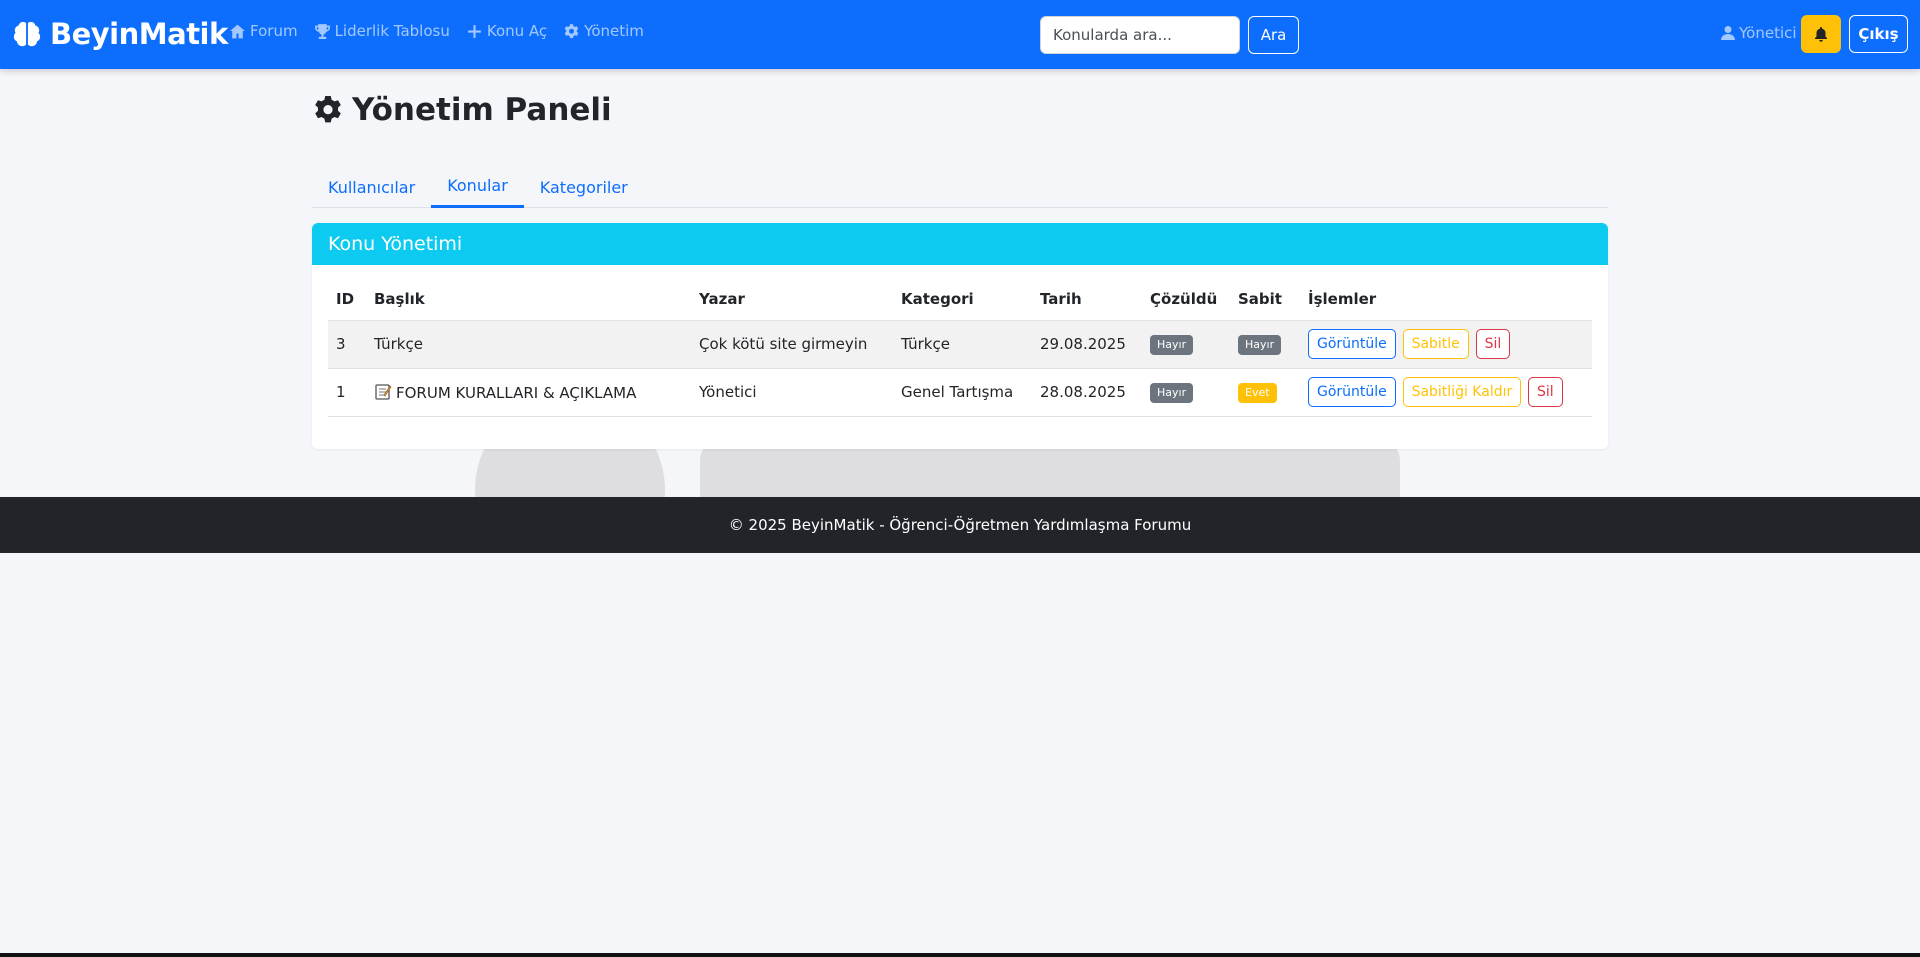 This screenshot has height=957, width=1920. Describe the element at coordinates (1186, 300) in the screenshot. I see `col-solved: Çözüldü` at that location.